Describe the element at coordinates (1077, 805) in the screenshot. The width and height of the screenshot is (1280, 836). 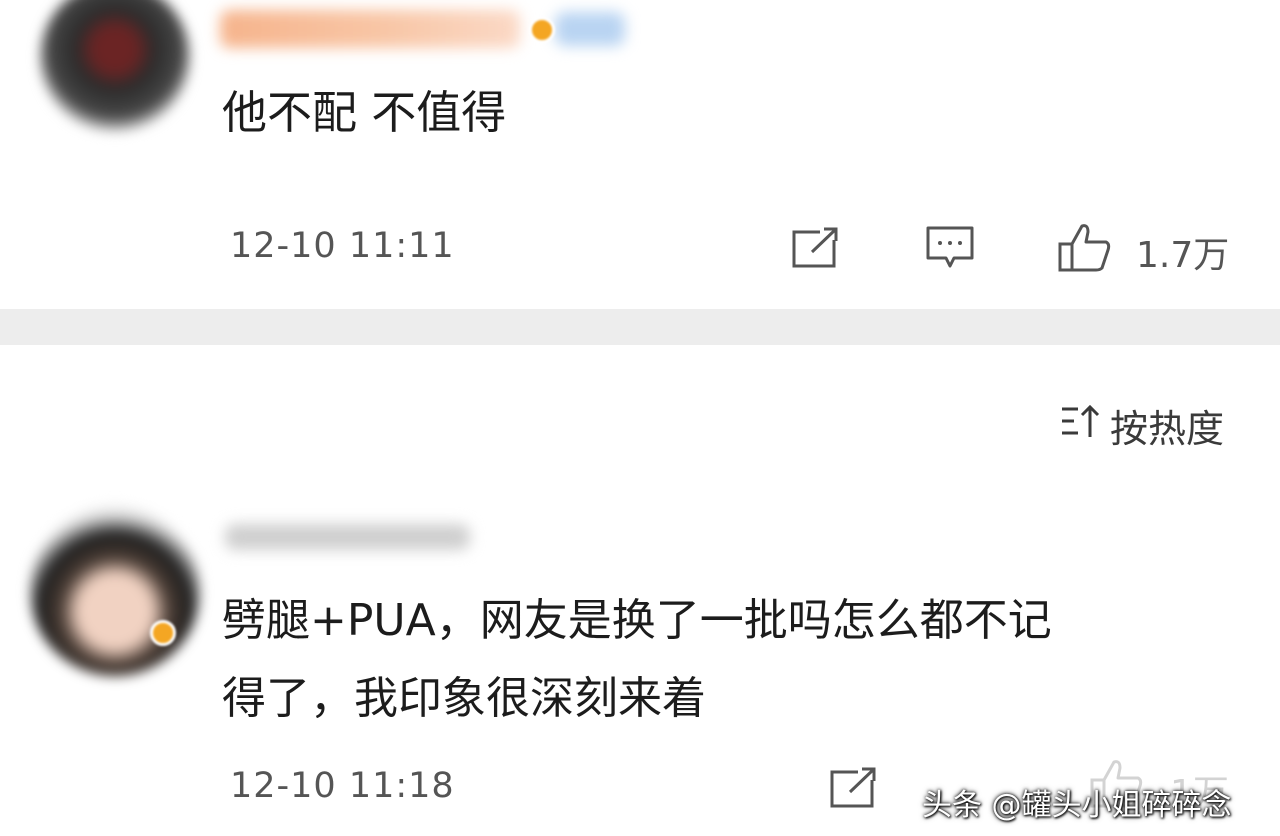
I see `watermark: 头条 @罐头小姐碎碎念` at that location.